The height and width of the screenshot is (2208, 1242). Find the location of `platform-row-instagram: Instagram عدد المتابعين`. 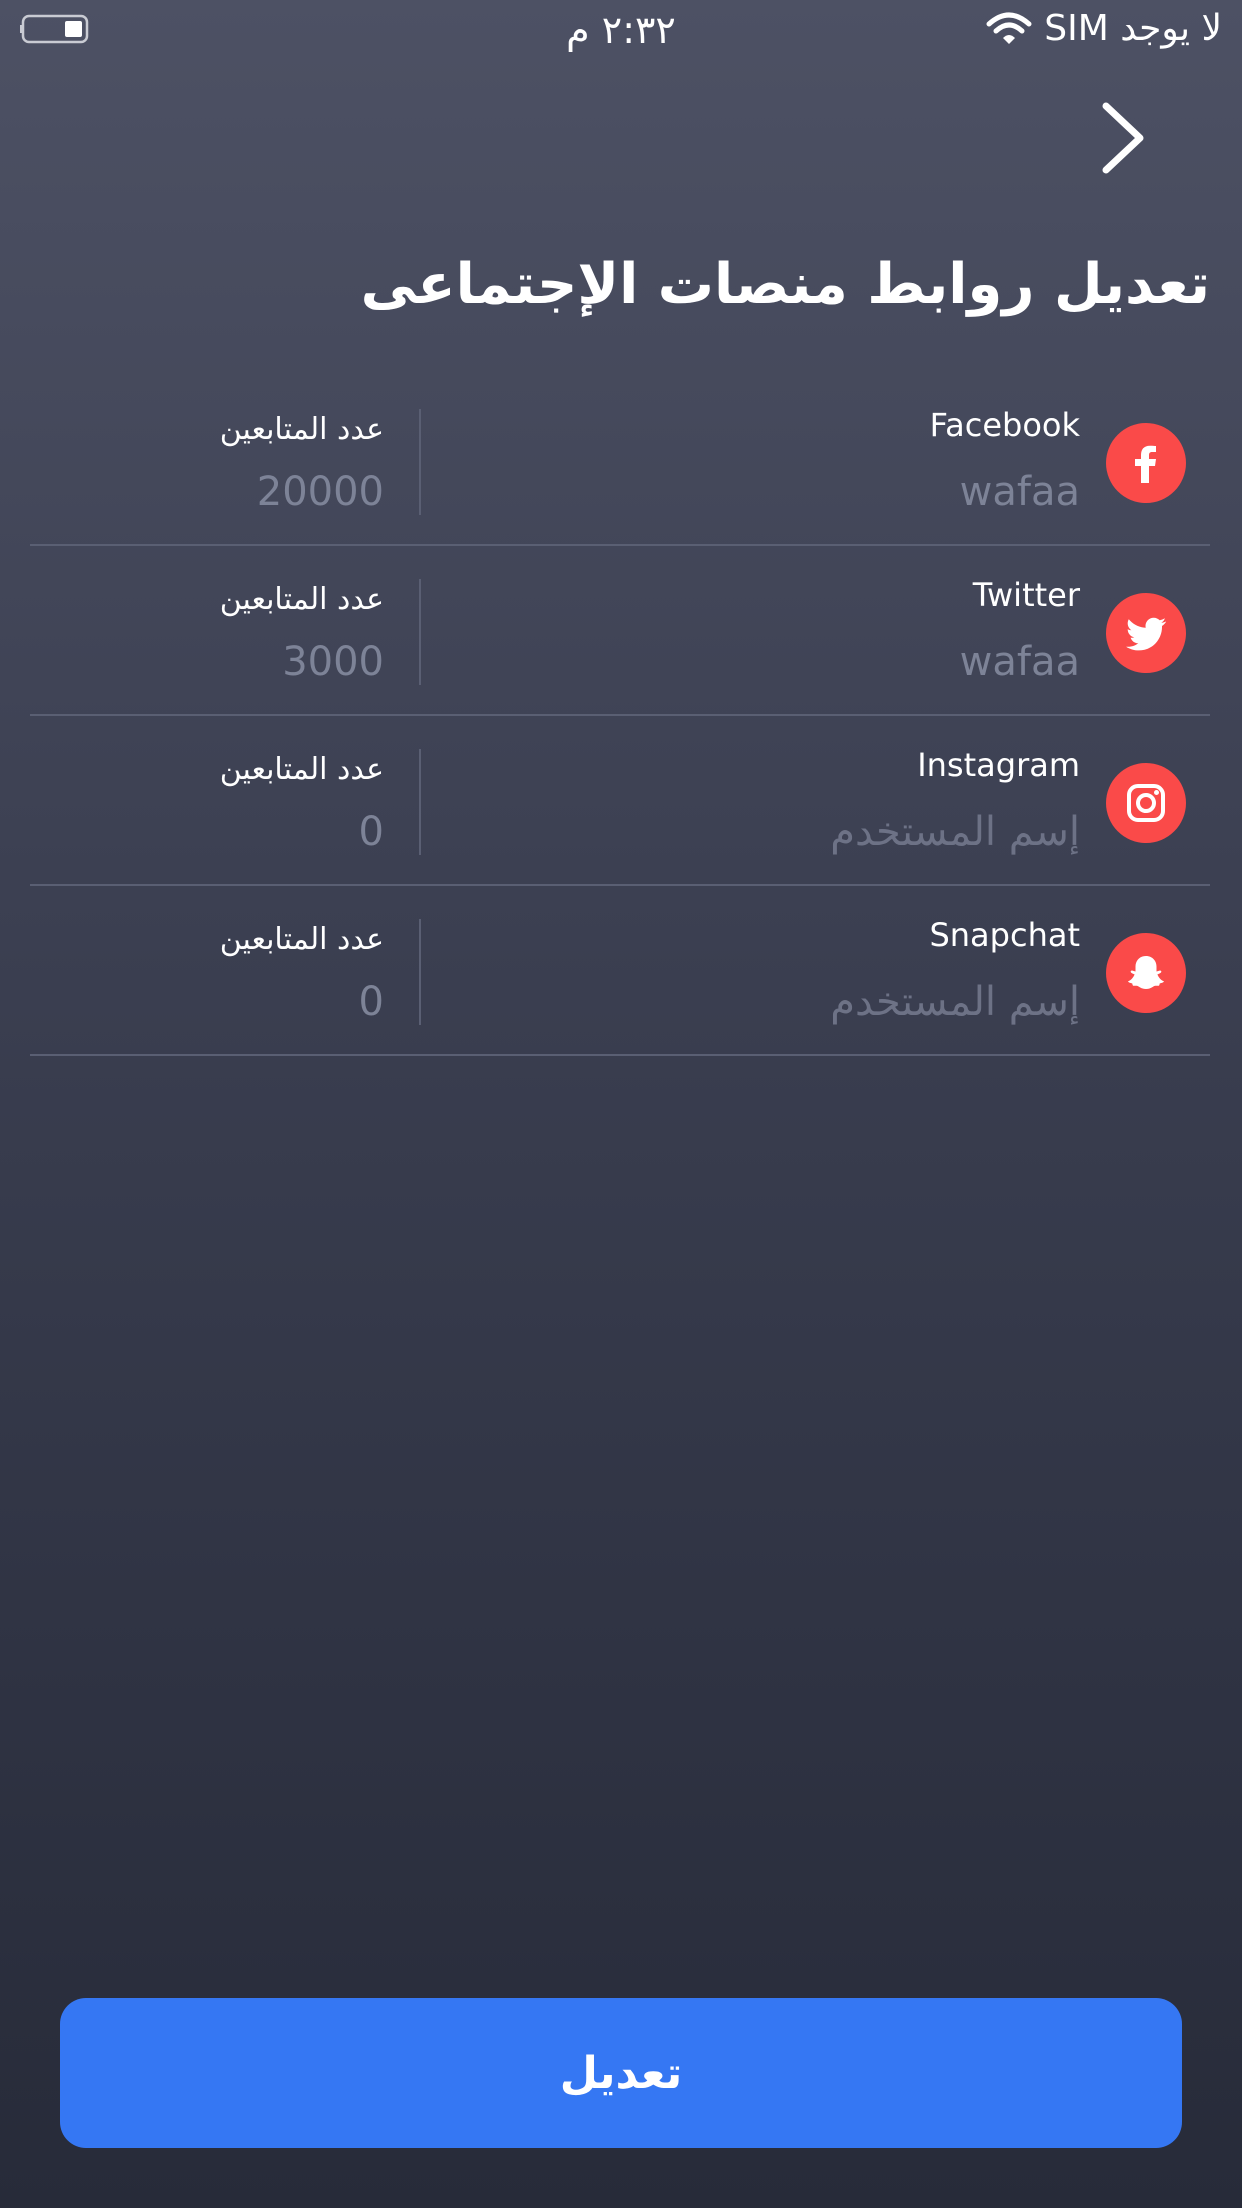

platform-row-instagram: Instagram عدد المتابعين is located at coordinates (620, 801).